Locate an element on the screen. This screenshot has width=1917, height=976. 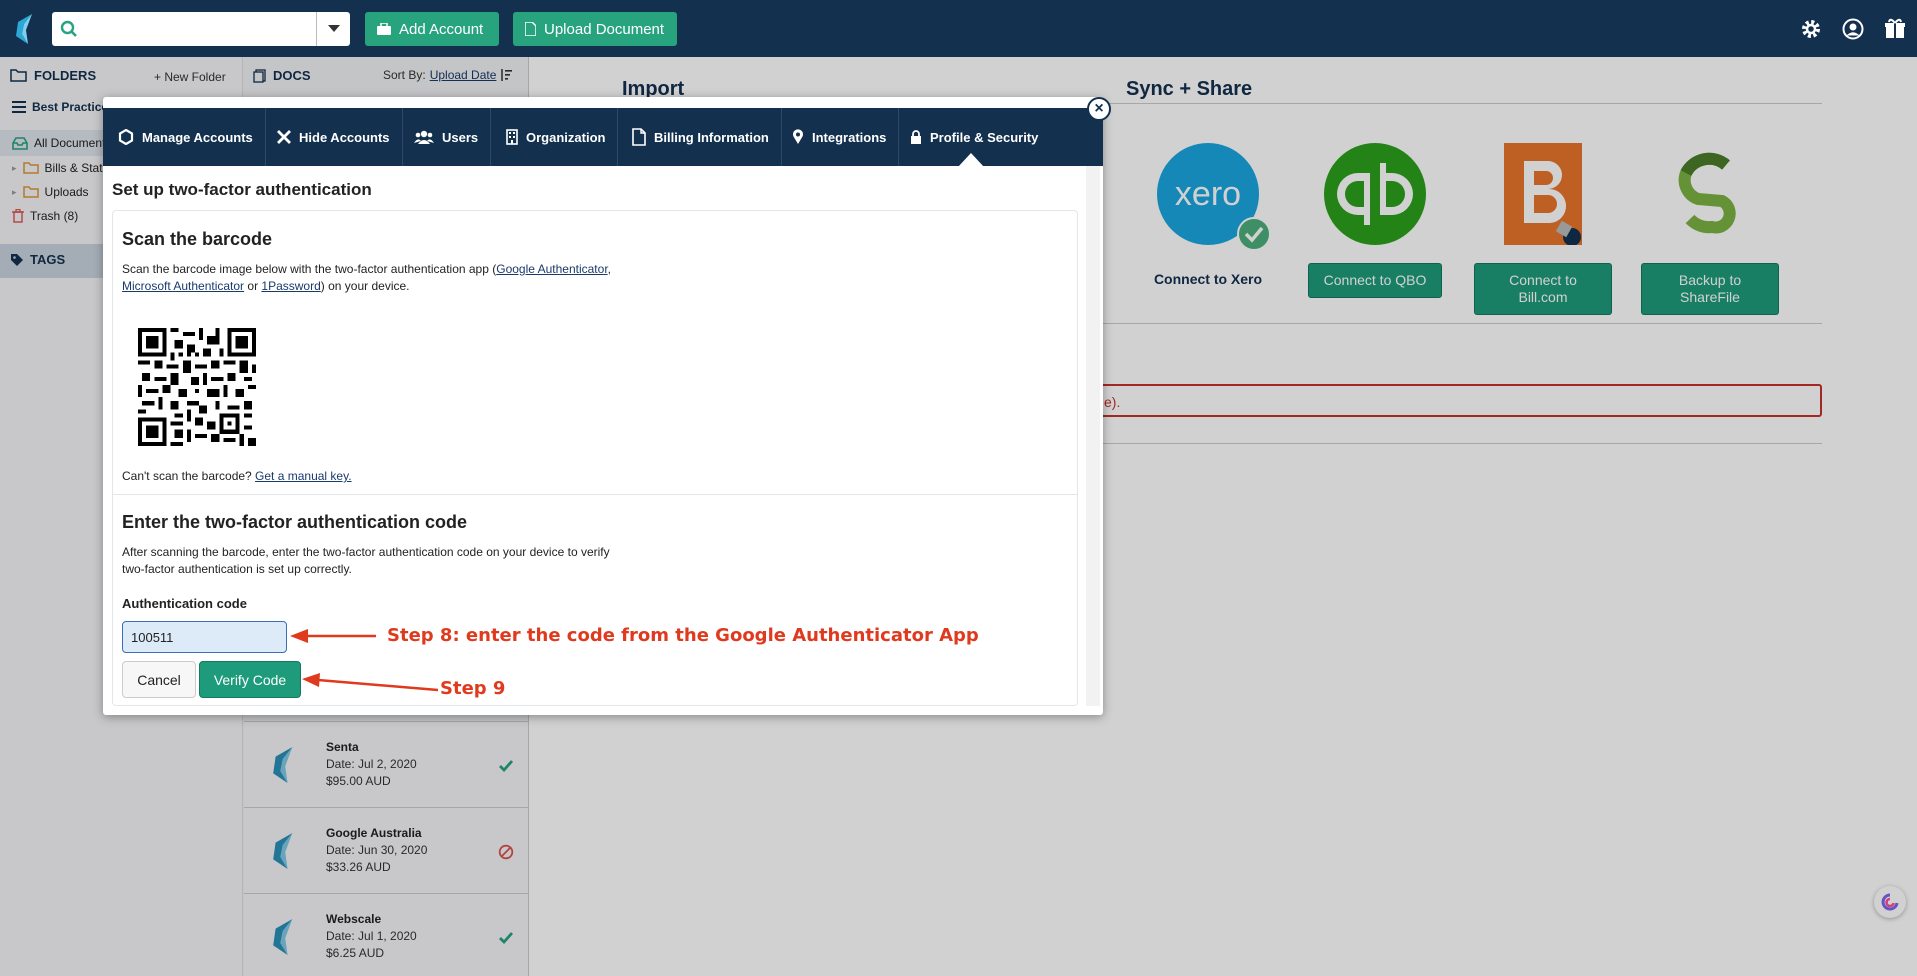
user-account-icon is located at coordinates (1853, 29).